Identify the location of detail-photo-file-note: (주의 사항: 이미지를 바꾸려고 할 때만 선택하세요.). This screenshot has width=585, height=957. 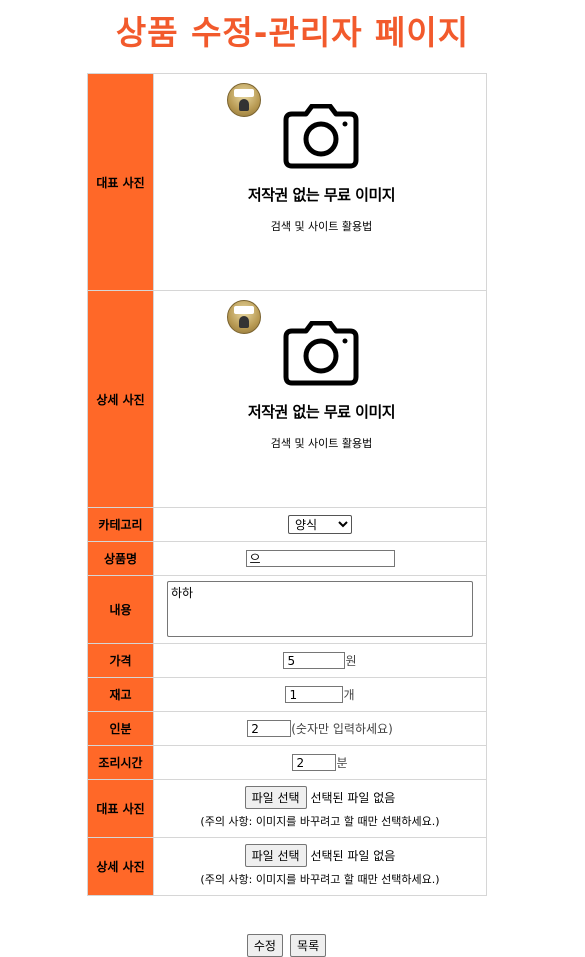
(320, 879).